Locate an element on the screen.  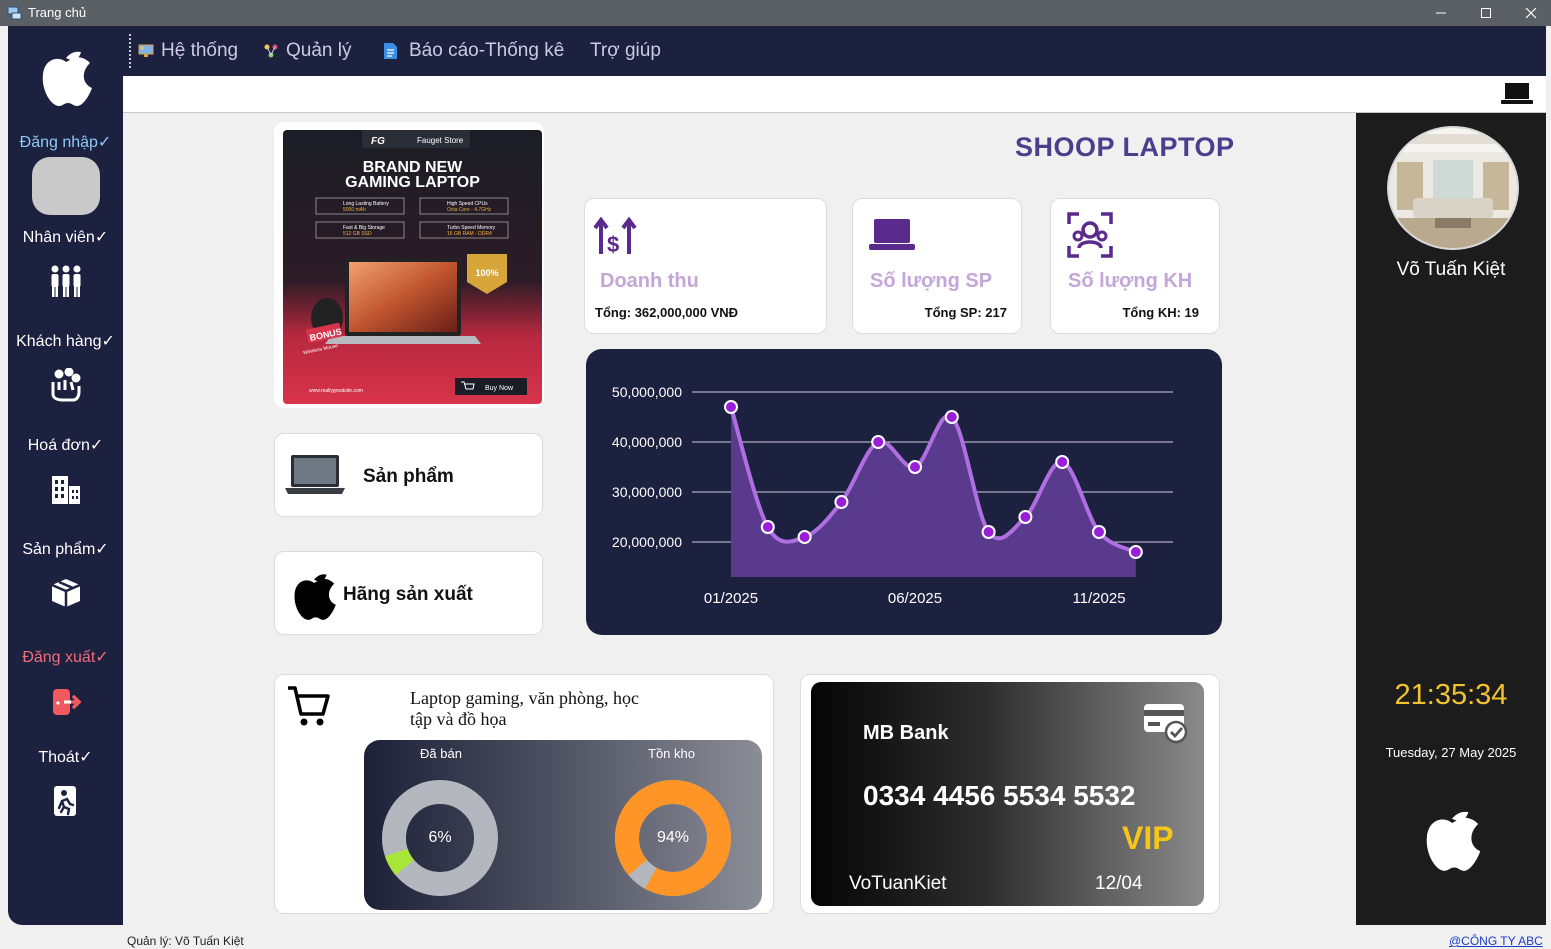
card-number: 0334 4456 5534 5532 is located at coordinates (999, 795).